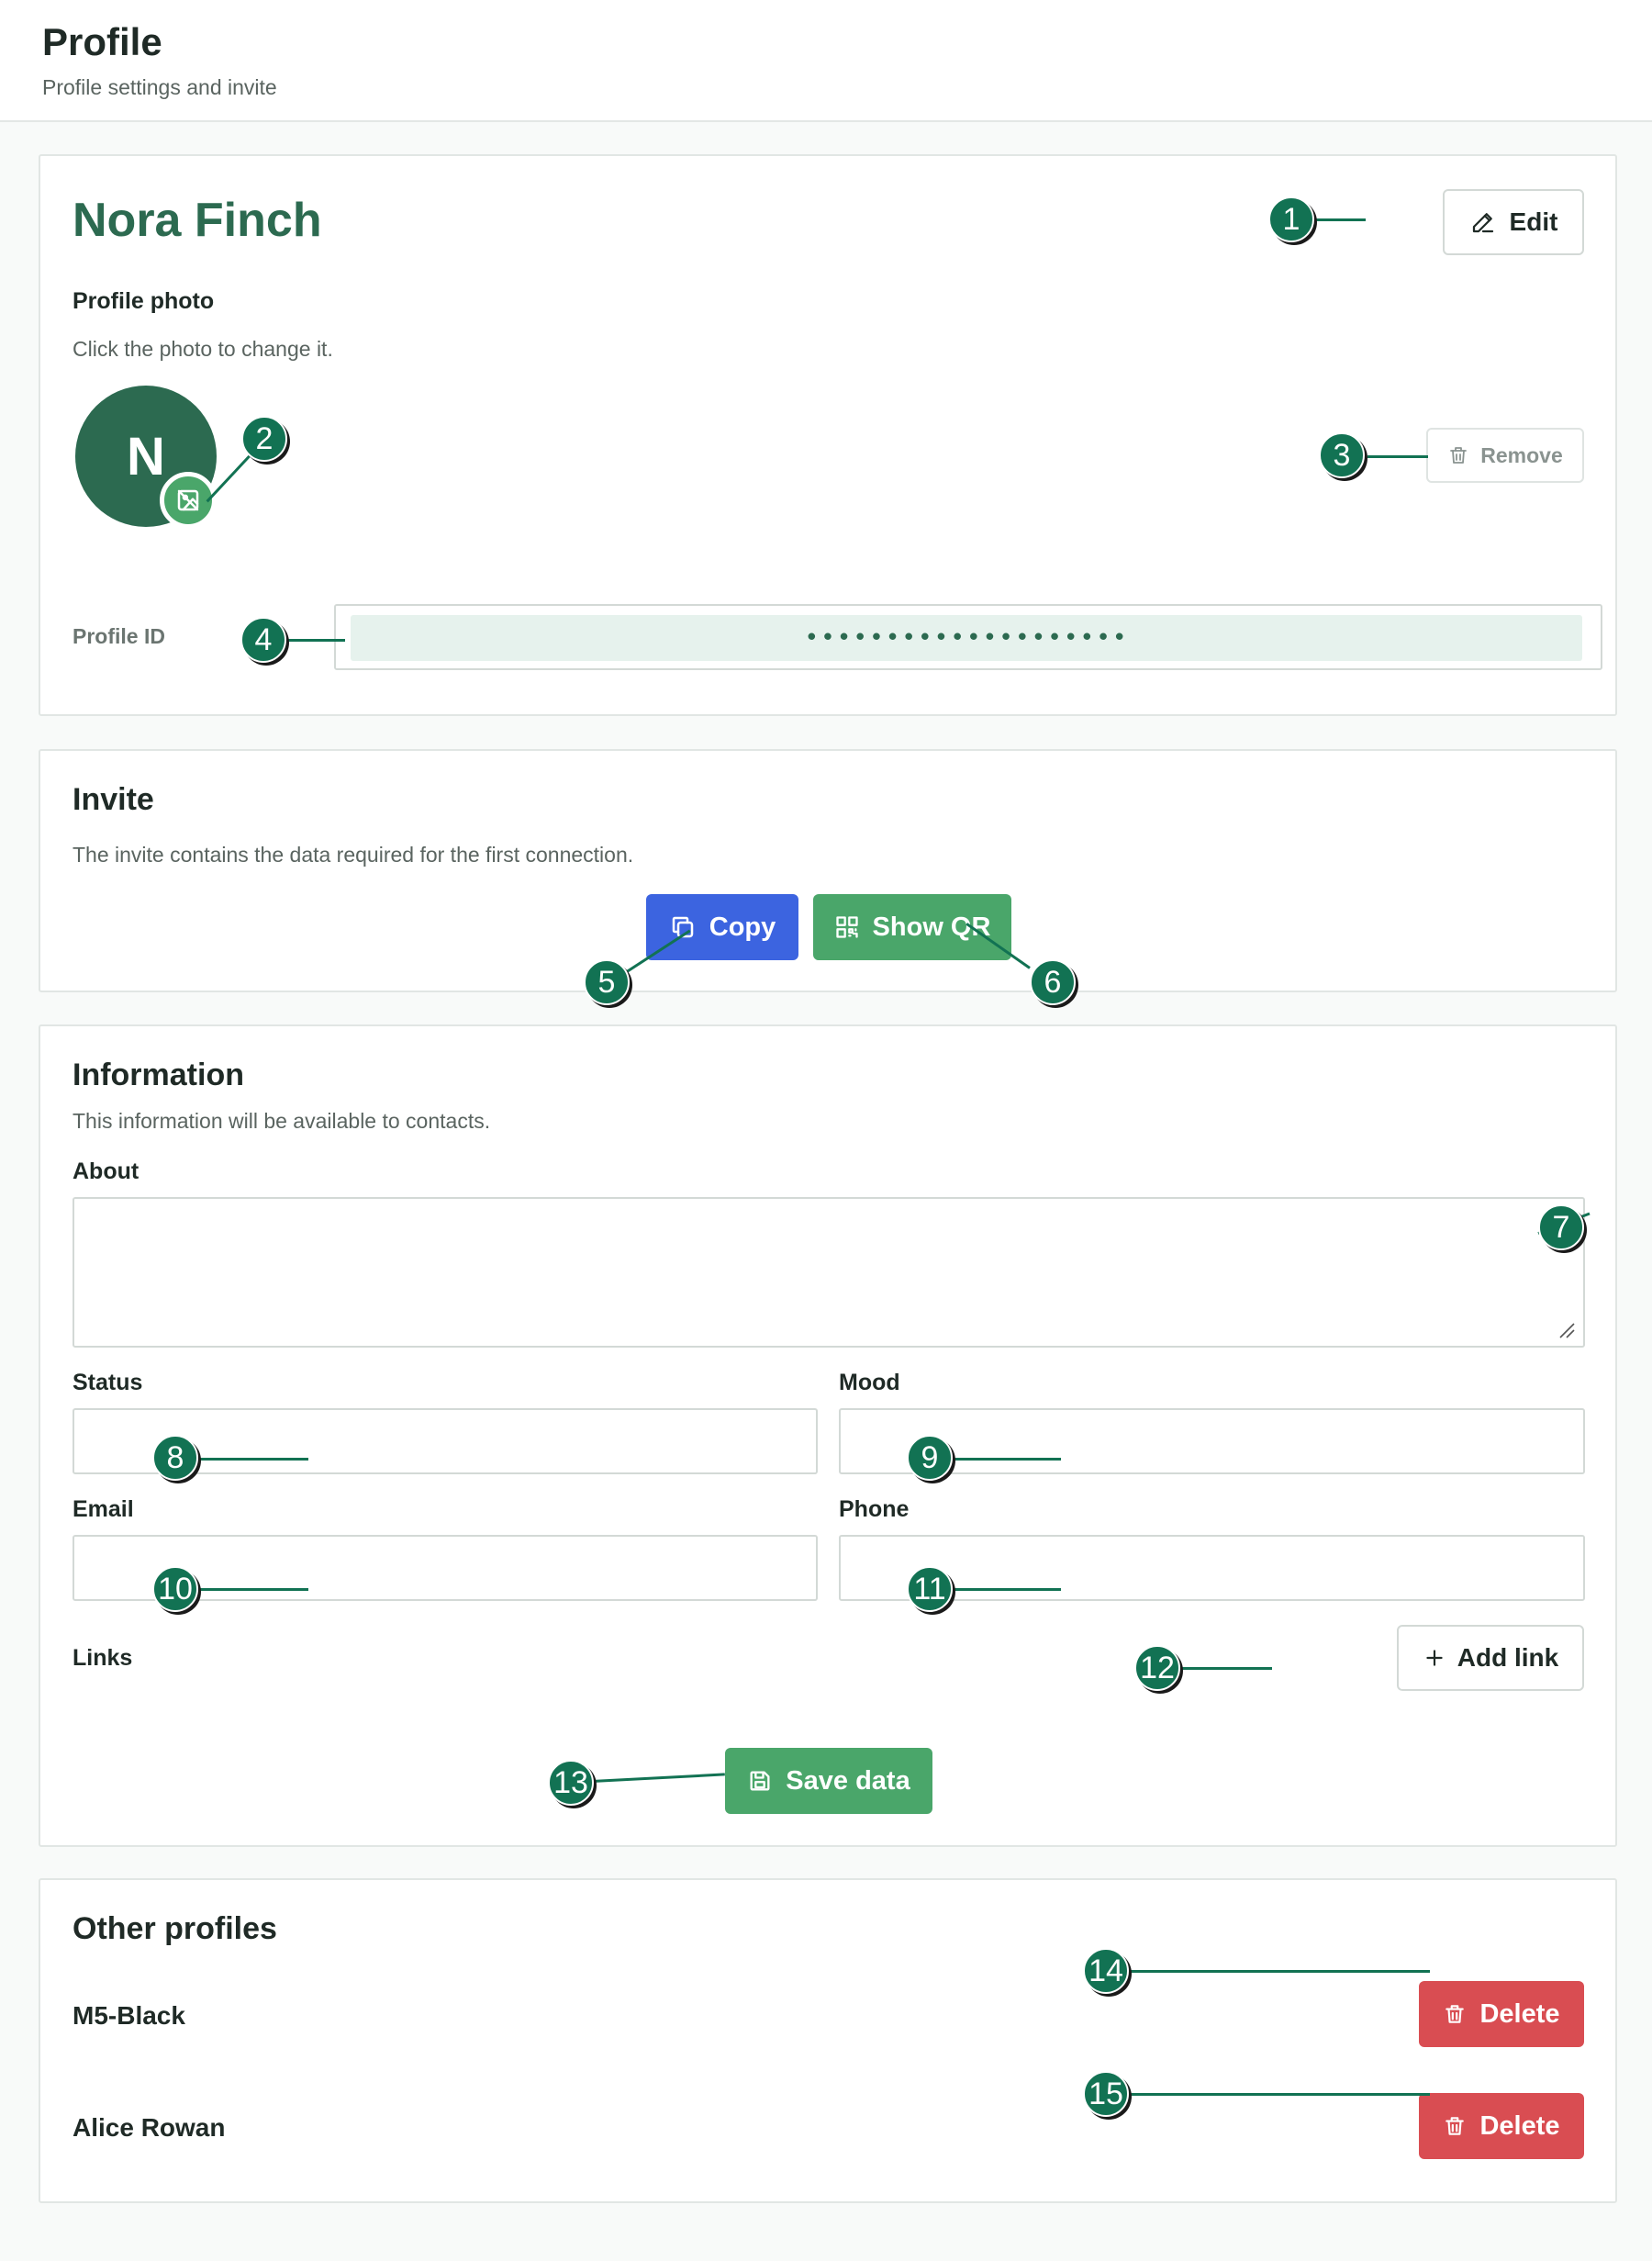  Describe the element at coordinates (607, 982) in the screenshot. I see `annotation-marker: 5` at that location.